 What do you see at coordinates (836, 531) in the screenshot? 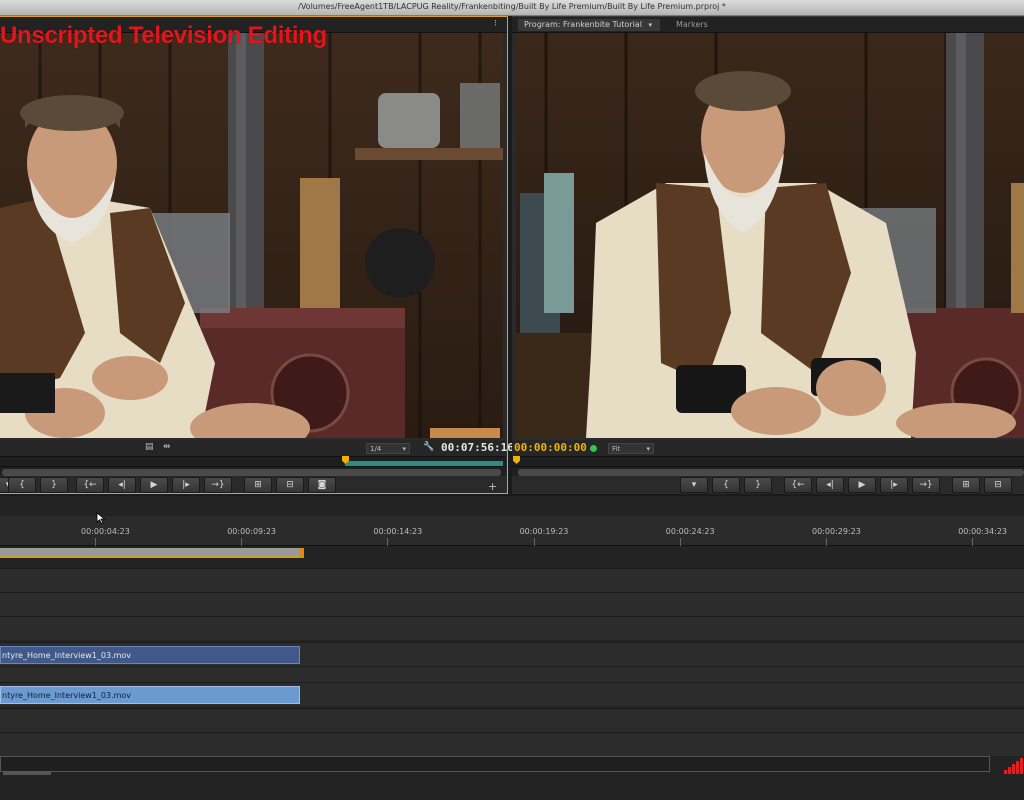
I see `ruler-label: 00:00:29:23` at bounding box center [836, 531].